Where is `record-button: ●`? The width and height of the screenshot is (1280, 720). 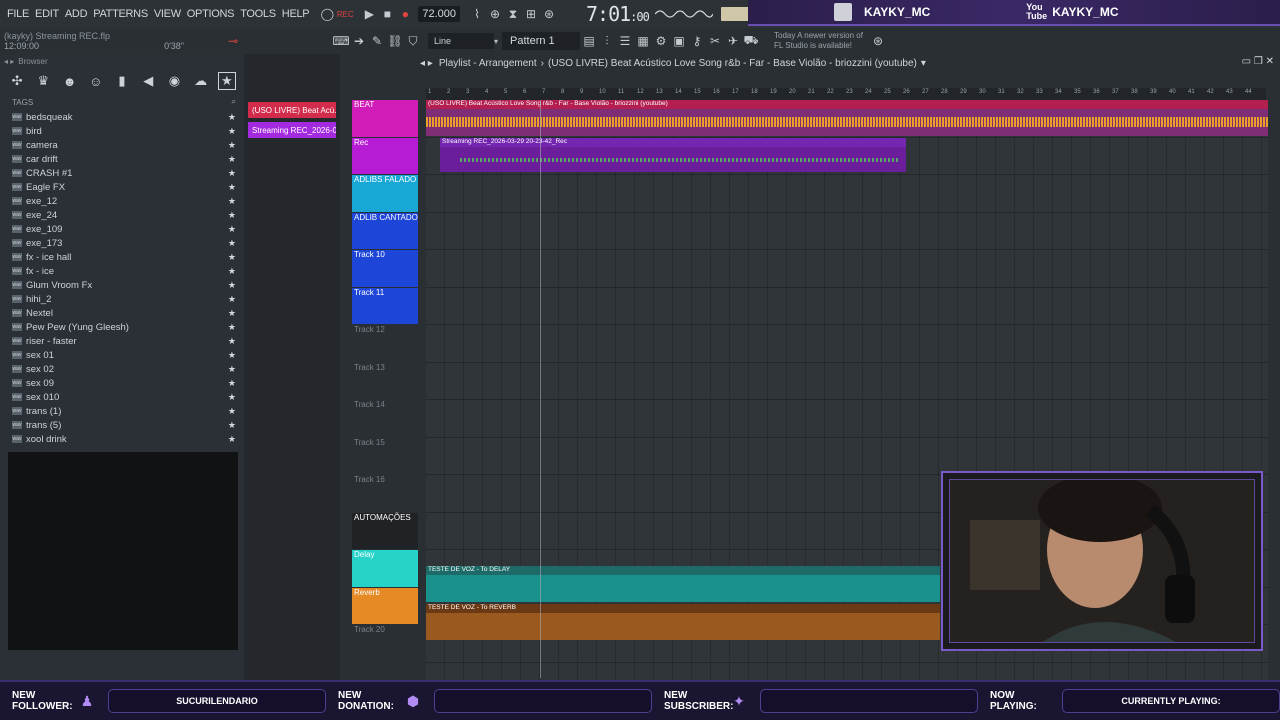
record-button: ● is located at coordinates (405, 14).